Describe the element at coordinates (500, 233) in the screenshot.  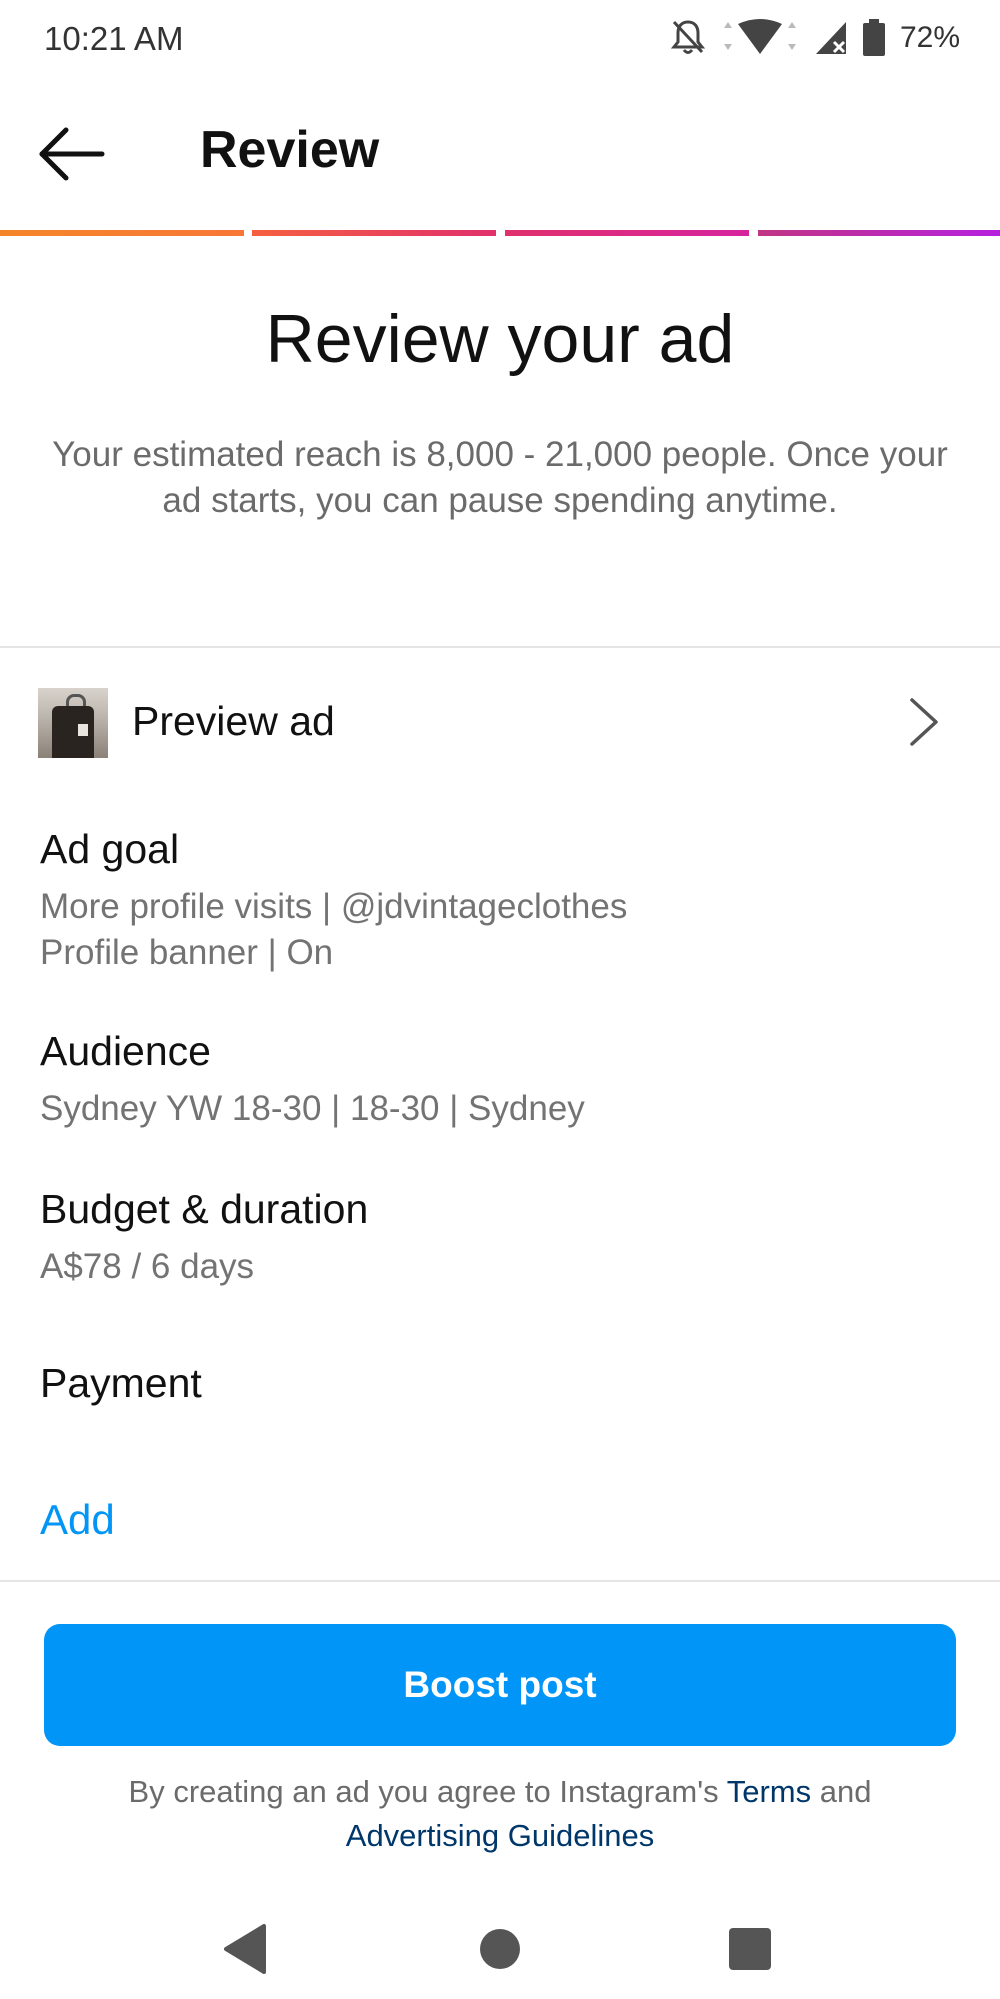
I see `step-progress` at that location.